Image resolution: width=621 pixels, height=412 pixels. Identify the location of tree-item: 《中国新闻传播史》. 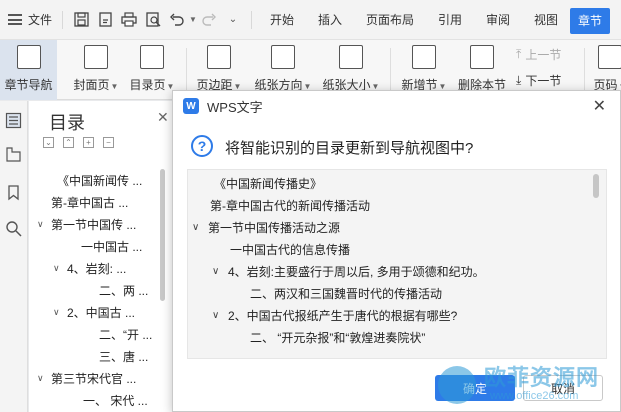
(268, 183).